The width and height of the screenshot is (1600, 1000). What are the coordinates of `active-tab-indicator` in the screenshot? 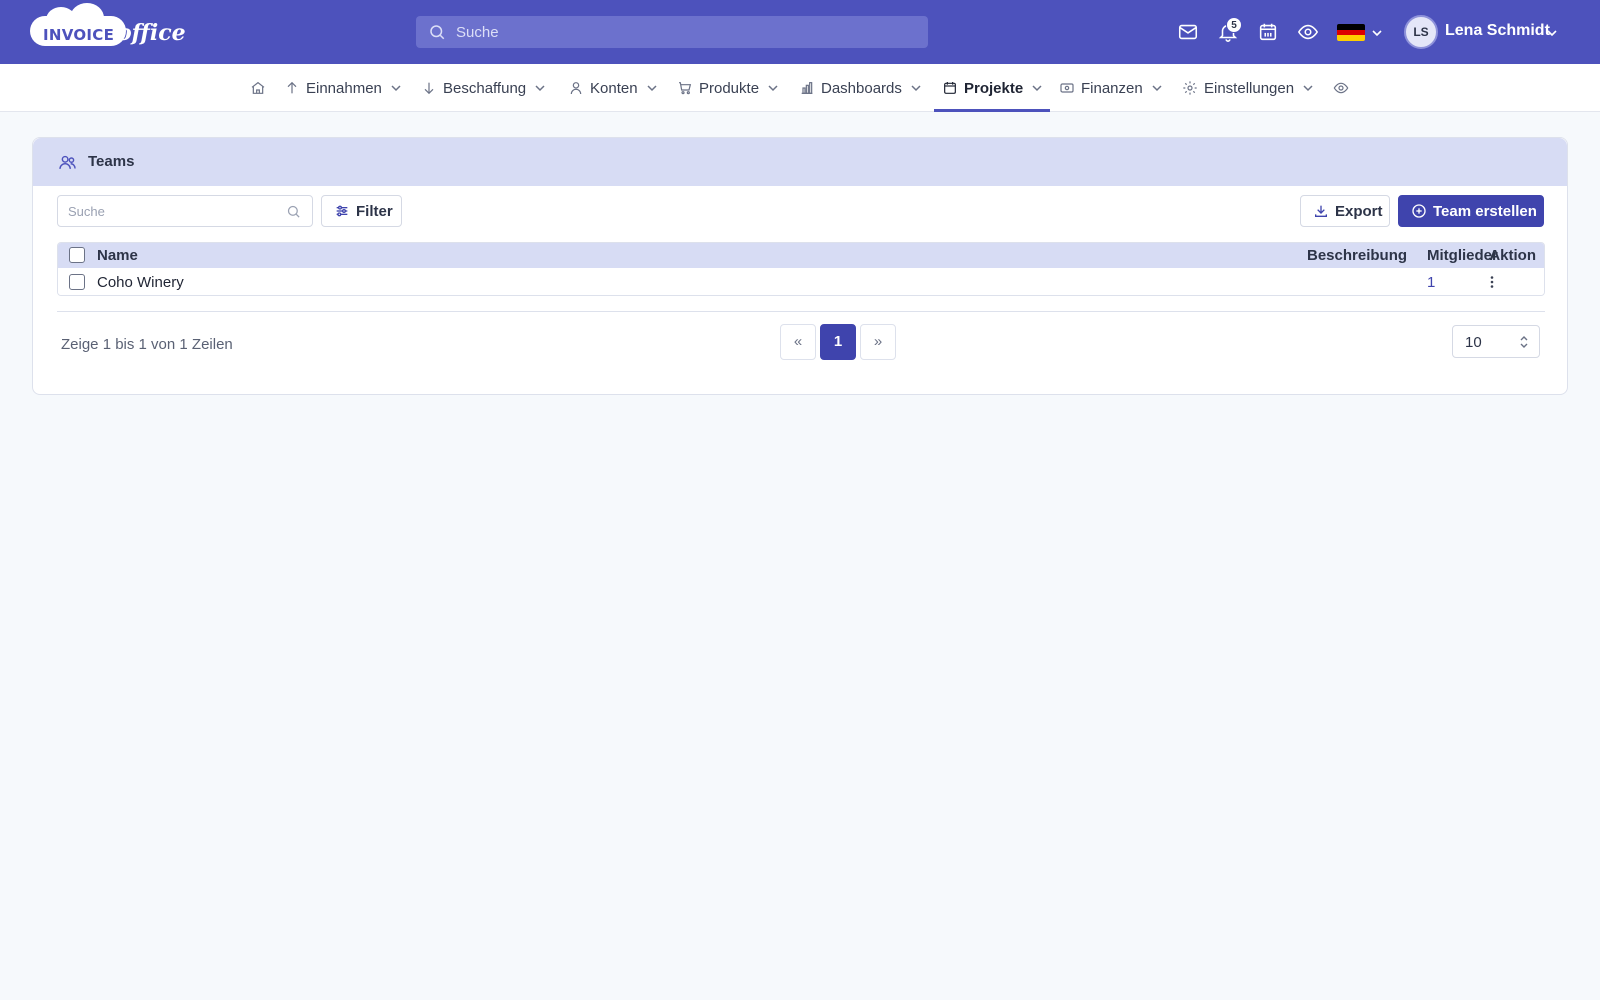 It's located at (992, 110).